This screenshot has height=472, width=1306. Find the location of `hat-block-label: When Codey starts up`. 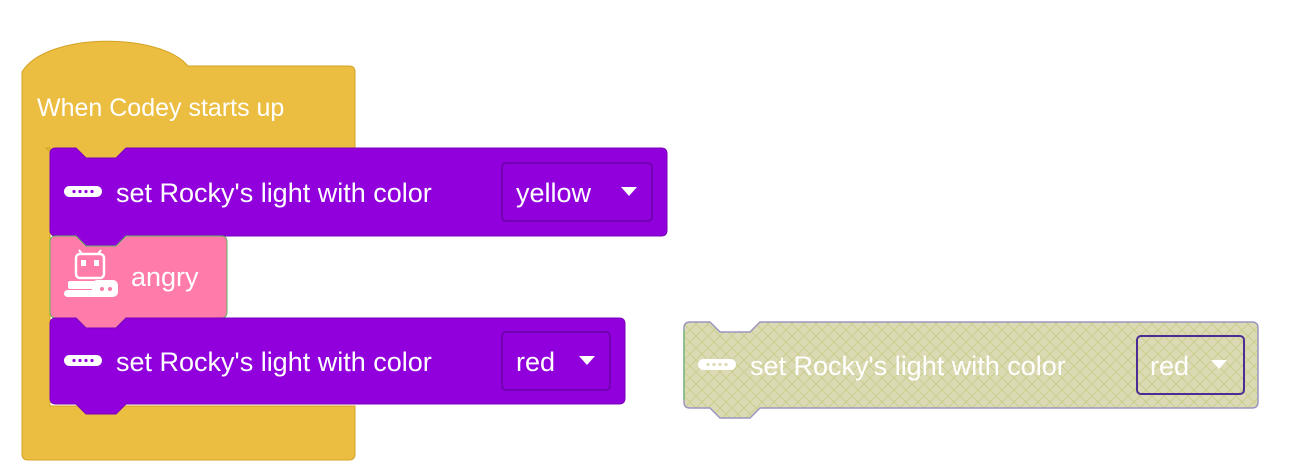

hat-block-label: When Codey starts up is located at coordinates (160, 108).